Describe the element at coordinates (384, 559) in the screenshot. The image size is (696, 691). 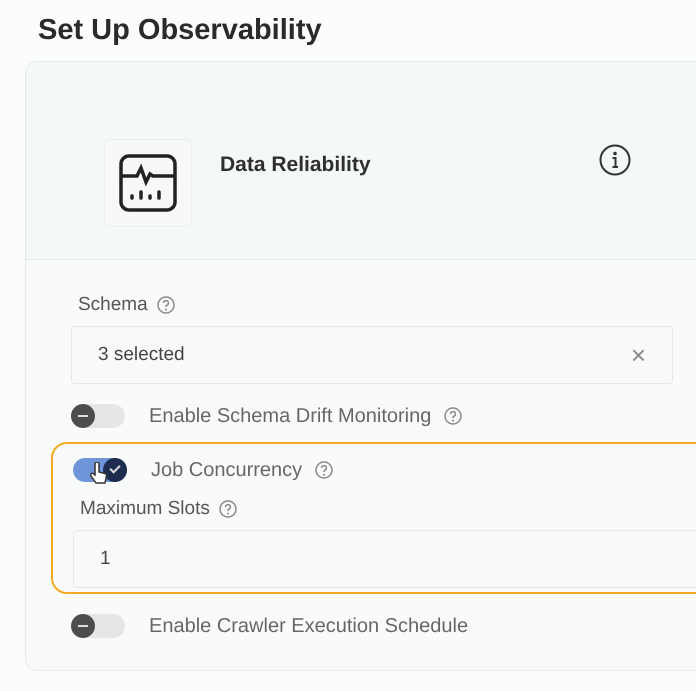
I see `input-field: 1` at that location.